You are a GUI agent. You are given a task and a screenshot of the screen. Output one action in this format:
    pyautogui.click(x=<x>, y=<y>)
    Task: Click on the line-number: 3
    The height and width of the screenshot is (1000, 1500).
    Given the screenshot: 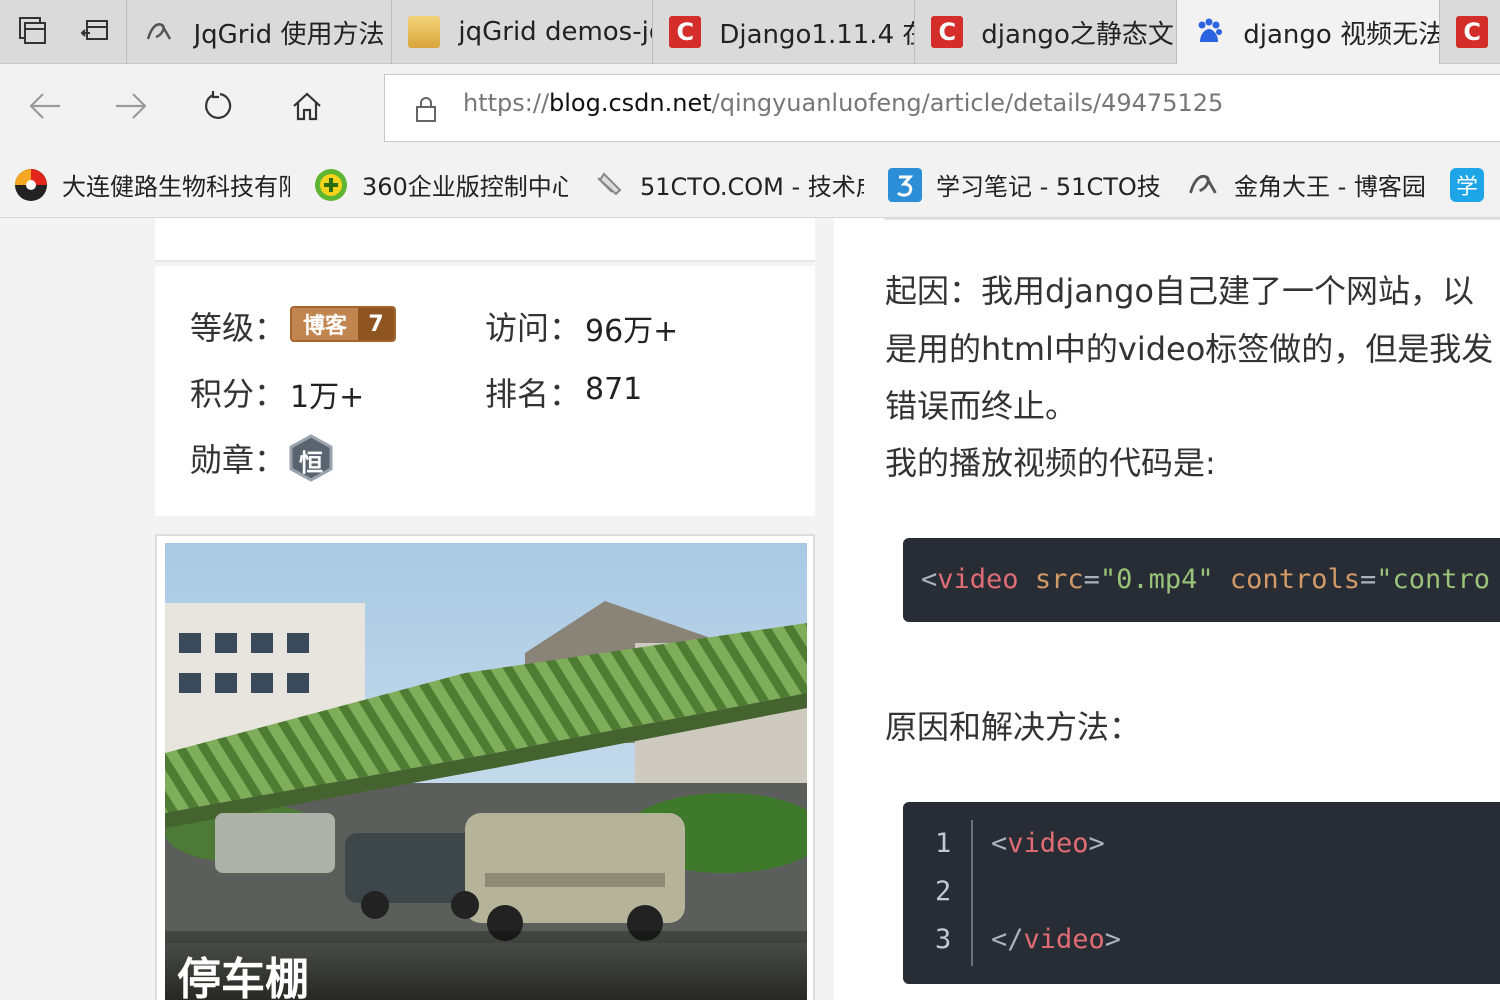 What is the action you would take?
    pyautogui.click(x=943, y=939)
    